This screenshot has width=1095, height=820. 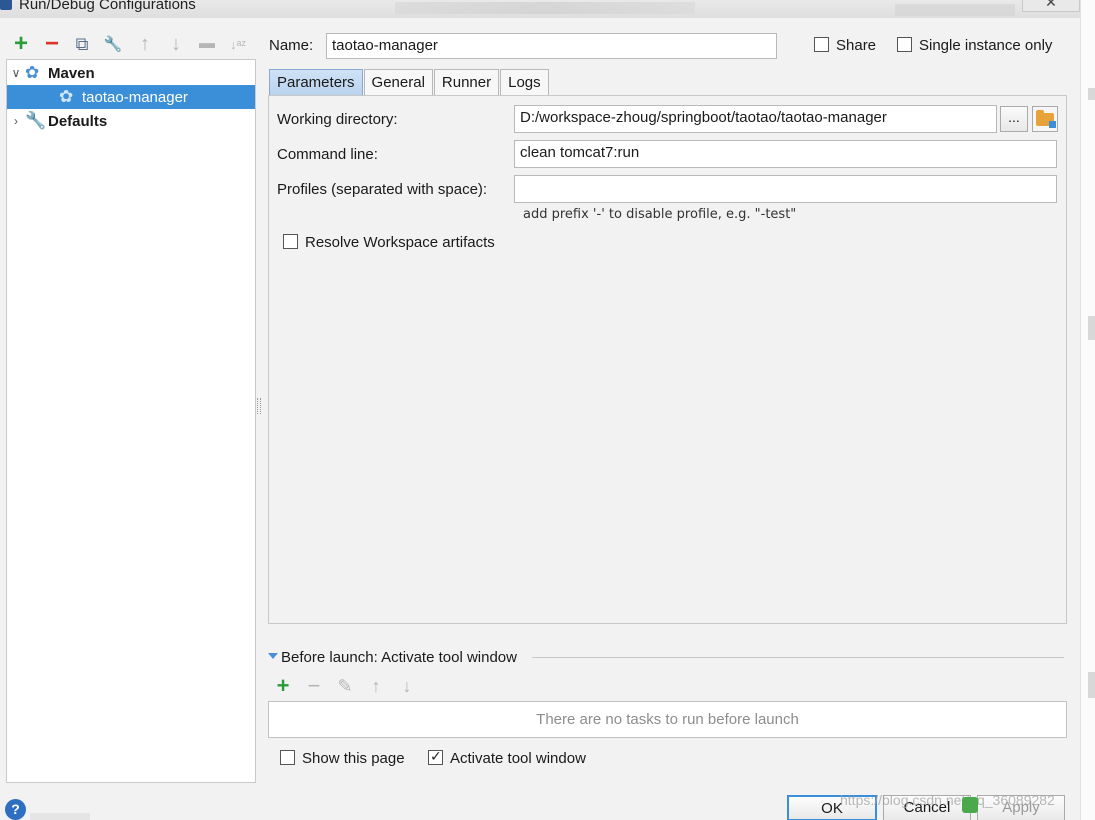 What do you see at coordinates (545, 8) in the screenshot?
I see `background-window-strip` at bounding box center [545, 8].